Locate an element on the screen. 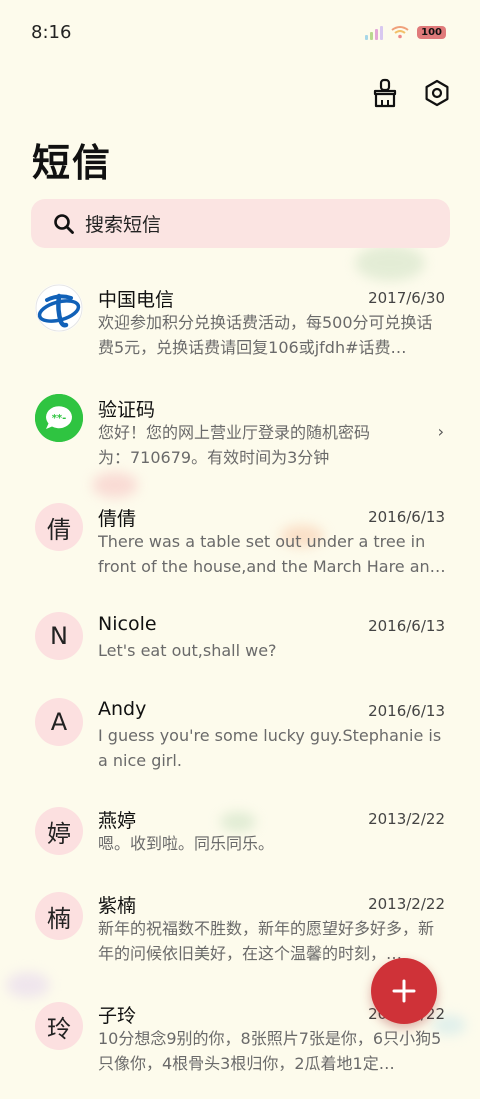  plus-icon is located at coordinates (404, 991).